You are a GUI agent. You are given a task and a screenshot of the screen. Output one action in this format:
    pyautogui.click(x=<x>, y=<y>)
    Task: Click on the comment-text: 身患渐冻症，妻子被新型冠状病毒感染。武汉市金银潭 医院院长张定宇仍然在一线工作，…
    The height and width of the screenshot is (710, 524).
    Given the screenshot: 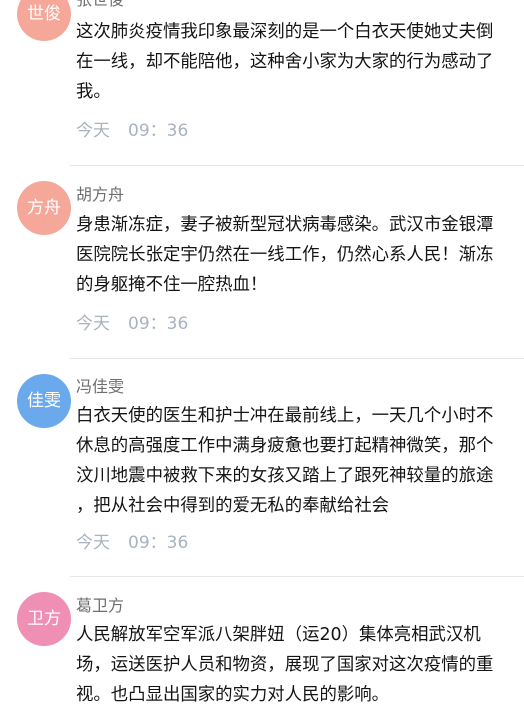 What is the action you would take?
    pyautogui.click(x=298, y=255)
    